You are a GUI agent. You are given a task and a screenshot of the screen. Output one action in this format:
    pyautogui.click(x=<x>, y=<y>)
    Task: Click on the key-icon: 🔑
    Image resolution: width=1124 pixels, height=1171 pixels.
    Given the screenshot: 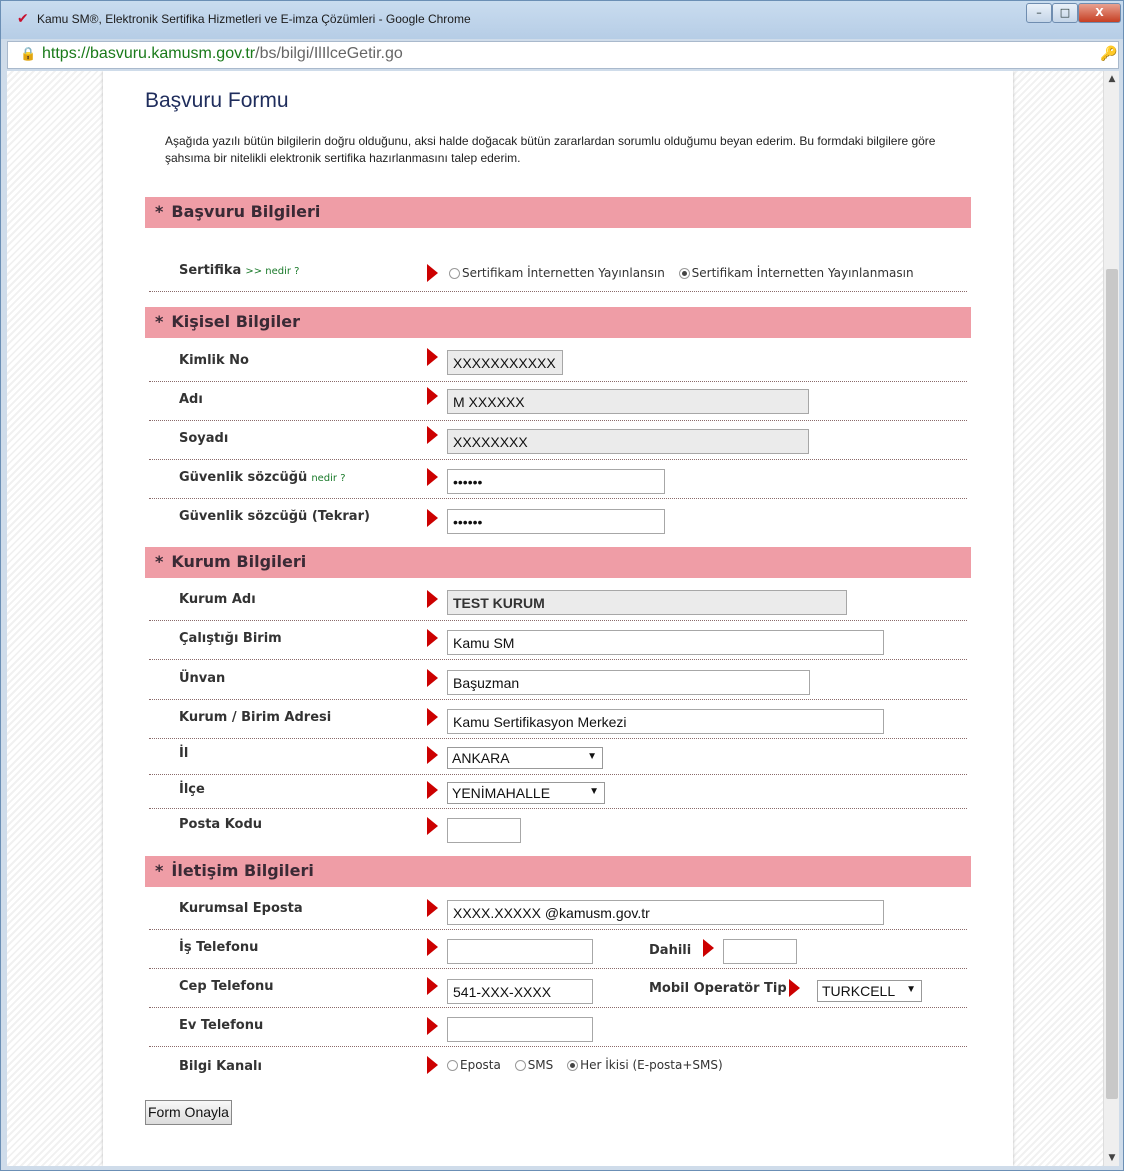 What is the action you would take?
    pyautogui.click(x=1108, y=54)
    